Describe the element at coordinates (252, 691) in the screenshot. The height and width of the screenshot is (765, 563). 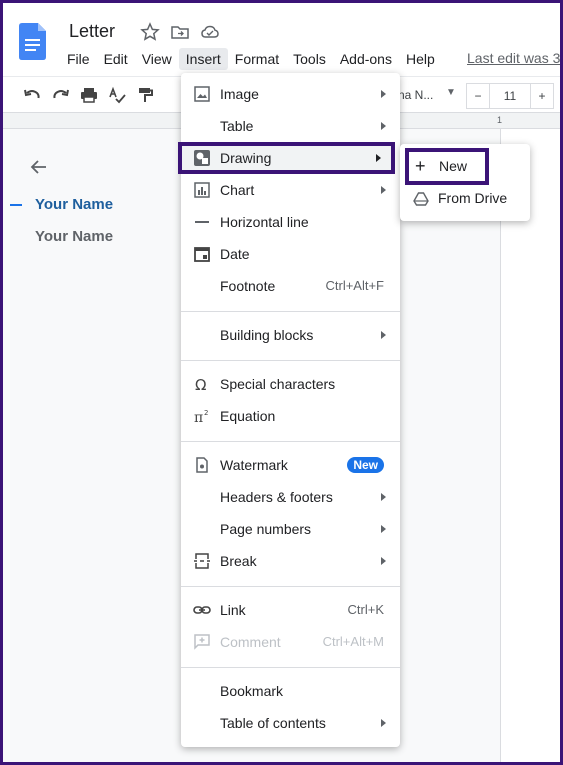
I see `menu-item-label: Bookmark` at that location.